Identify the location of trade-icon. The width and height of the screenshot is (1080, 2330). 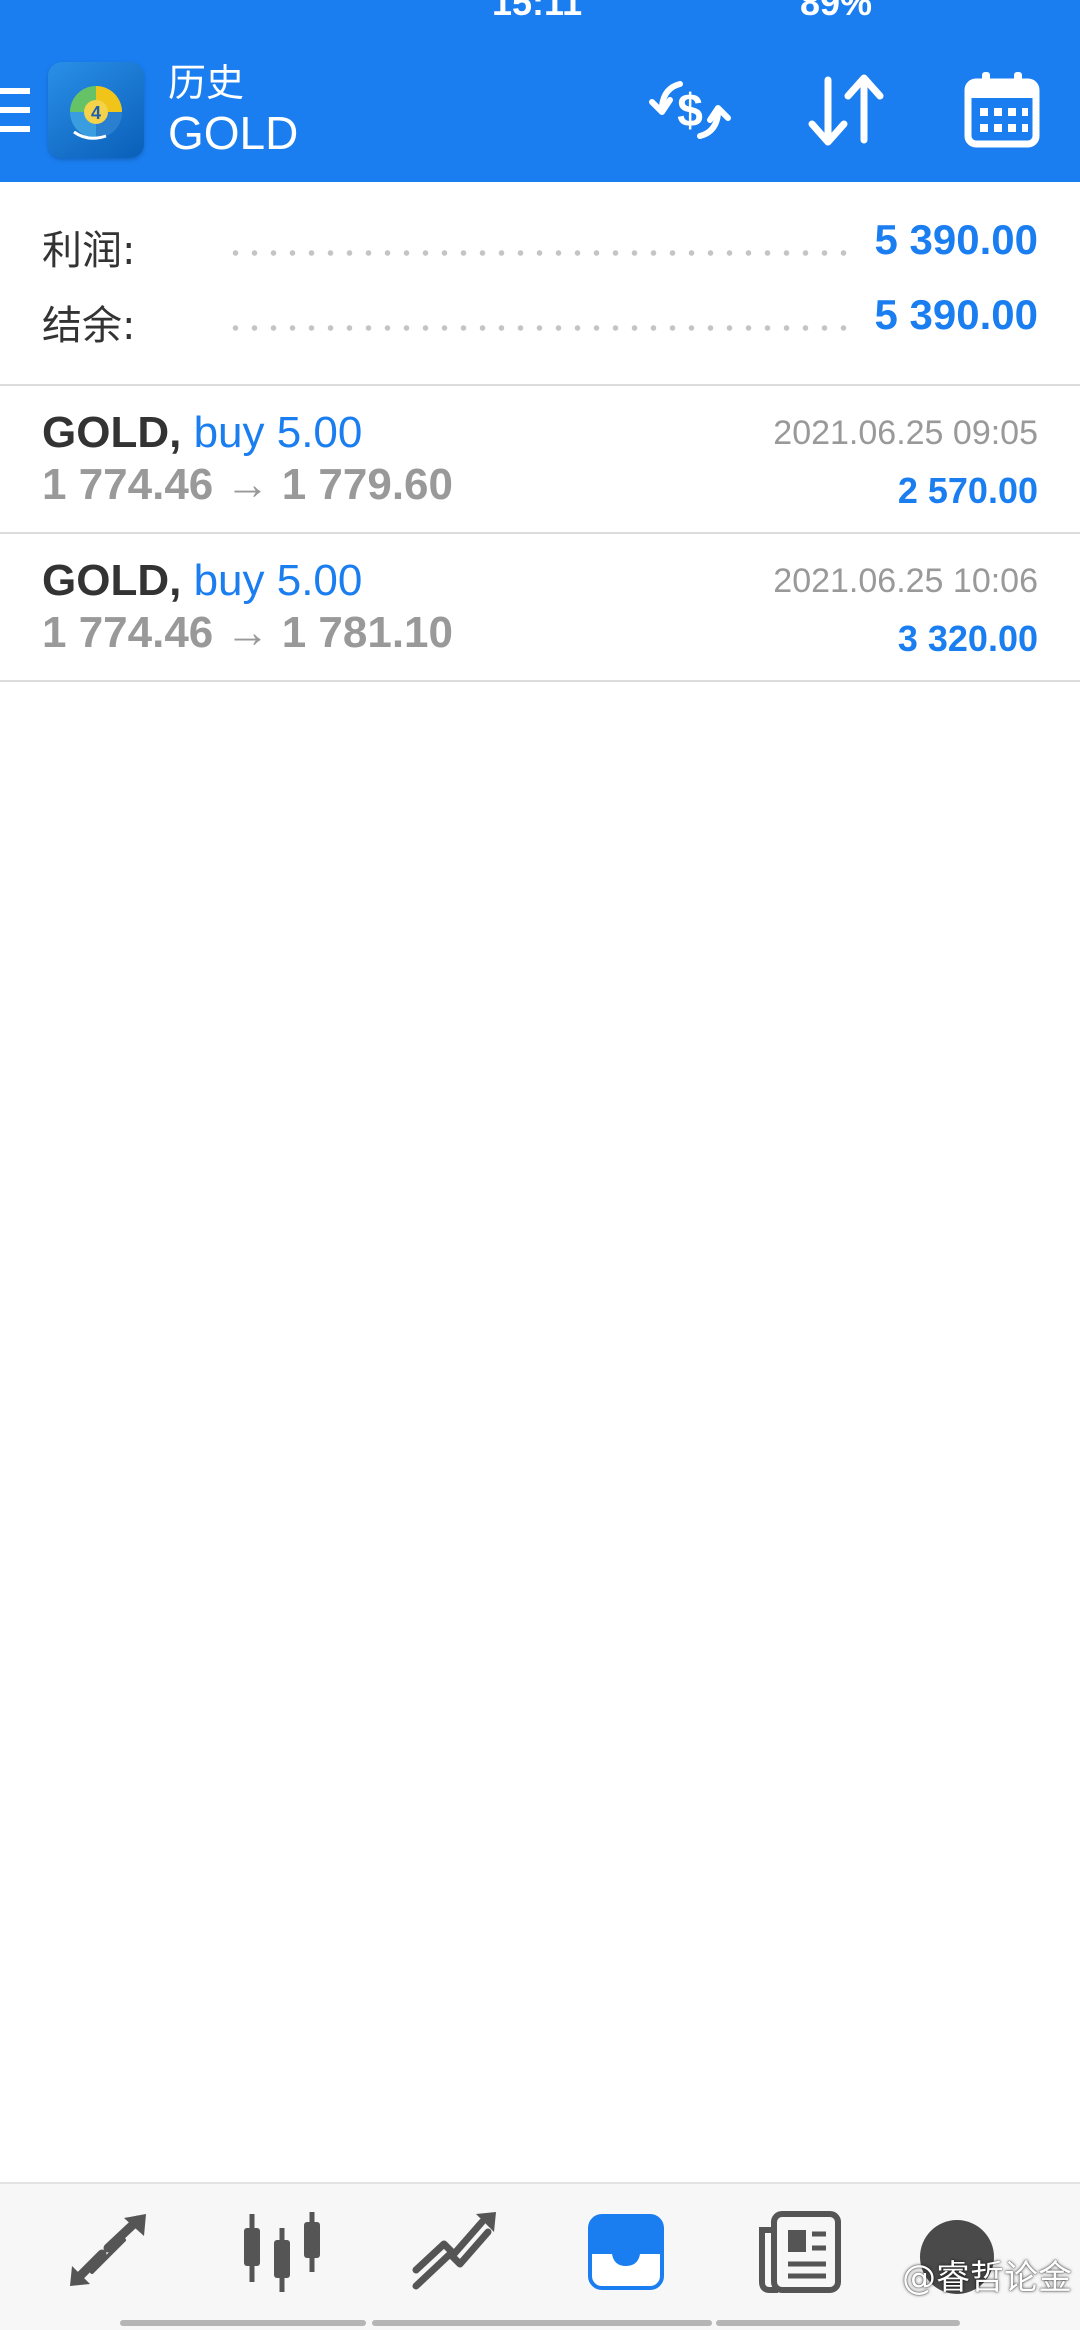
(454, 2252).